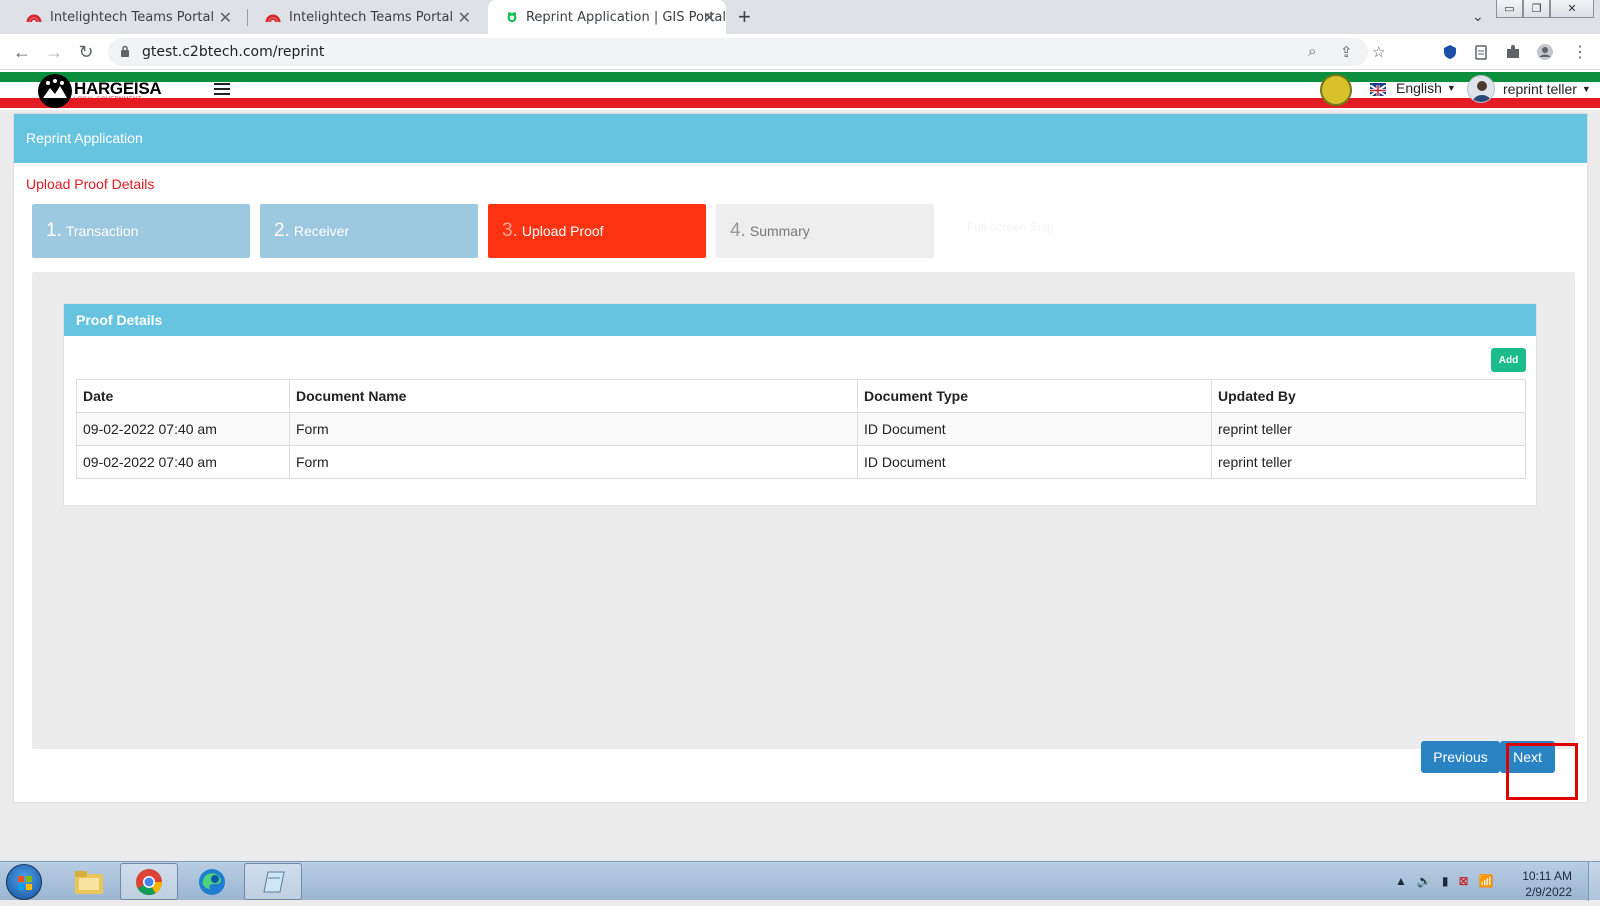  Describe the element at coordinates (90, 184) in the screenshot. I see `section-label: Upload Proof Details` at that location.